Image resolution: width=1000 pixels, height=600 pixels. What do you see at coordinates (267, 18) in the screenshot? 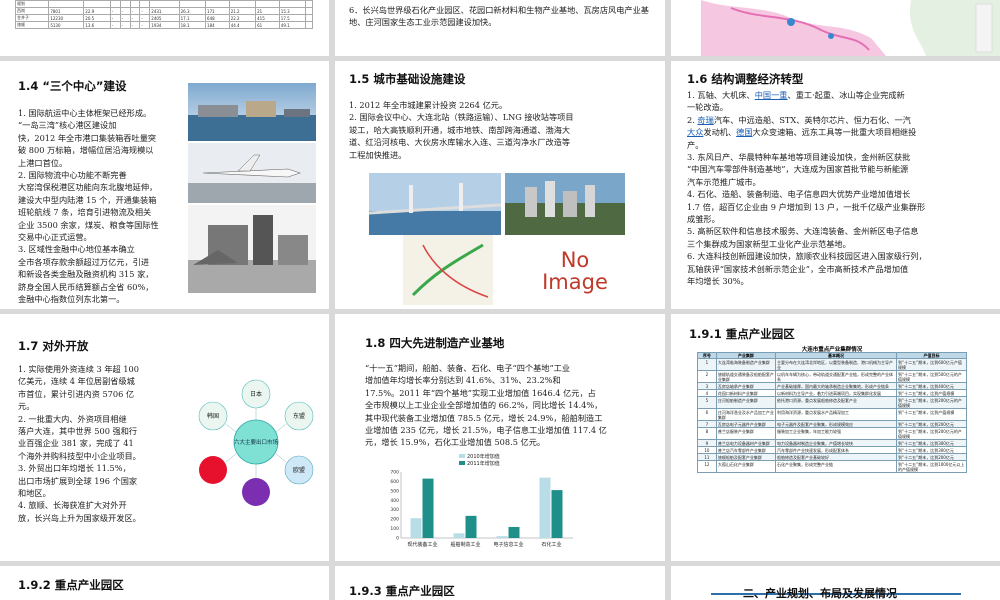
I see `table-cell: 415` at bounding box center [267, 18].